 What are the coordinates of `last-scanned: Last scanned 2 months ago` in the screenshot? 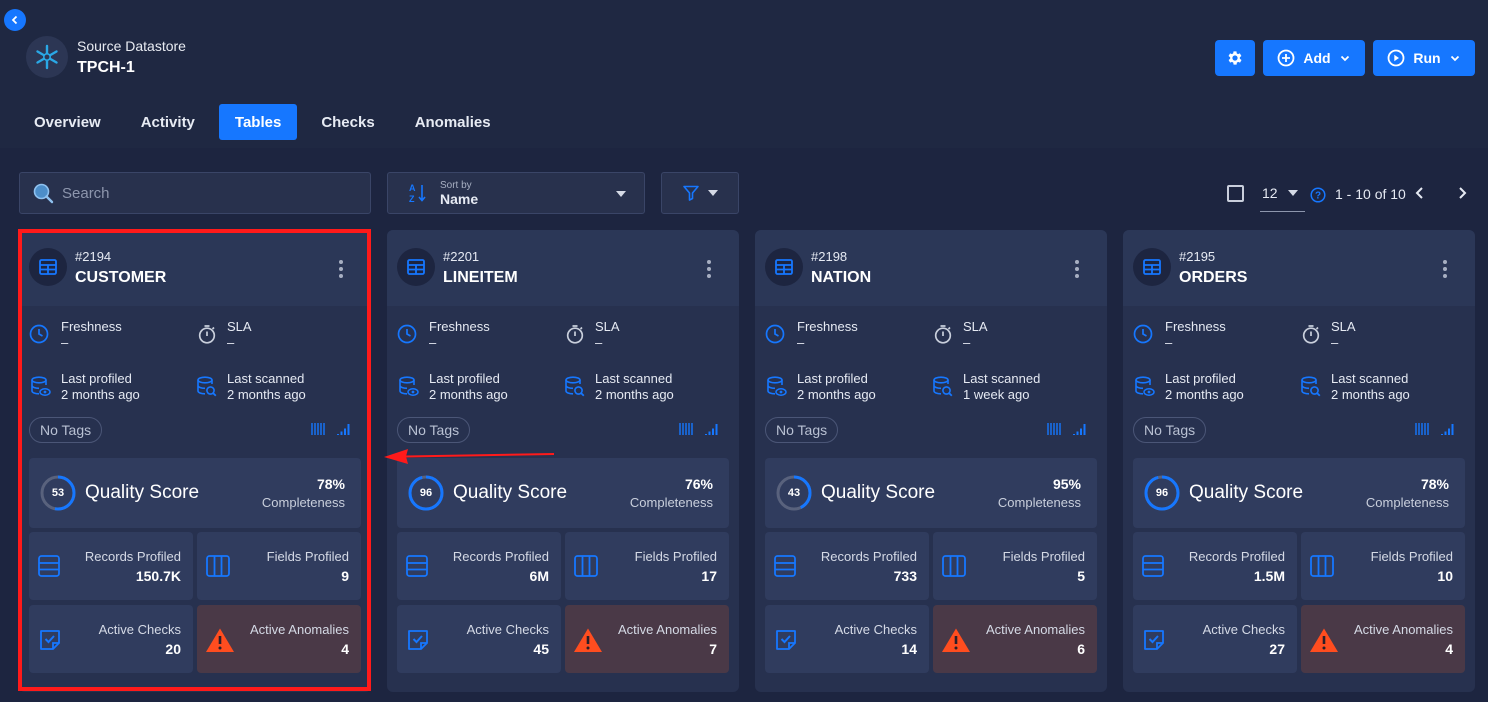 It's located at (634, 387).